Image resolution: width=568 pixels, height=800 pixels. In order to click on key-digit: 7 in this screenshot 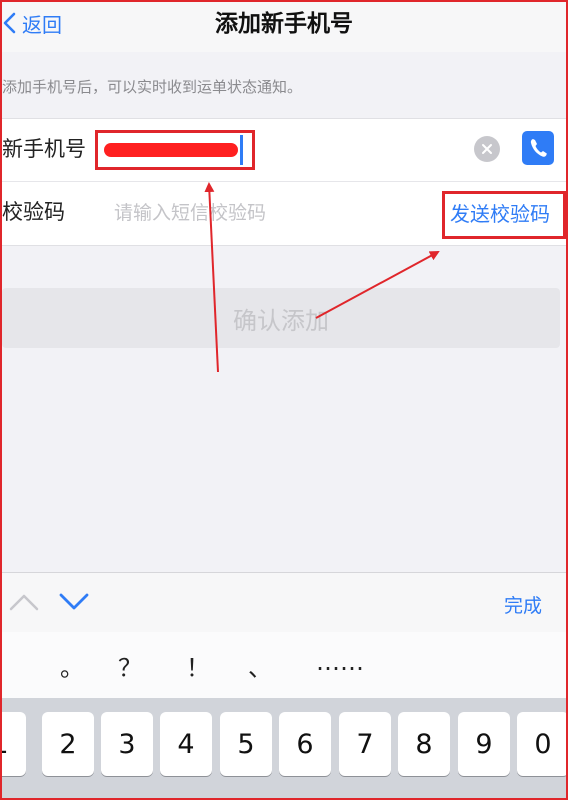, I will do `click(365, 744)`.